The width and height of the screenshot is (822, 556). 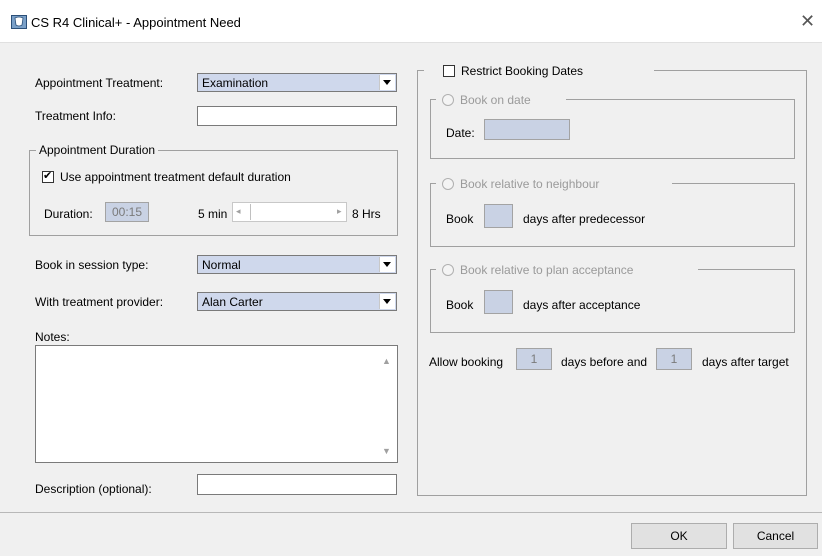 What do you see at coordinates (297, 264) in the screenshot?
I see `session-type-select: Normal` at bounding box center [297, 264].